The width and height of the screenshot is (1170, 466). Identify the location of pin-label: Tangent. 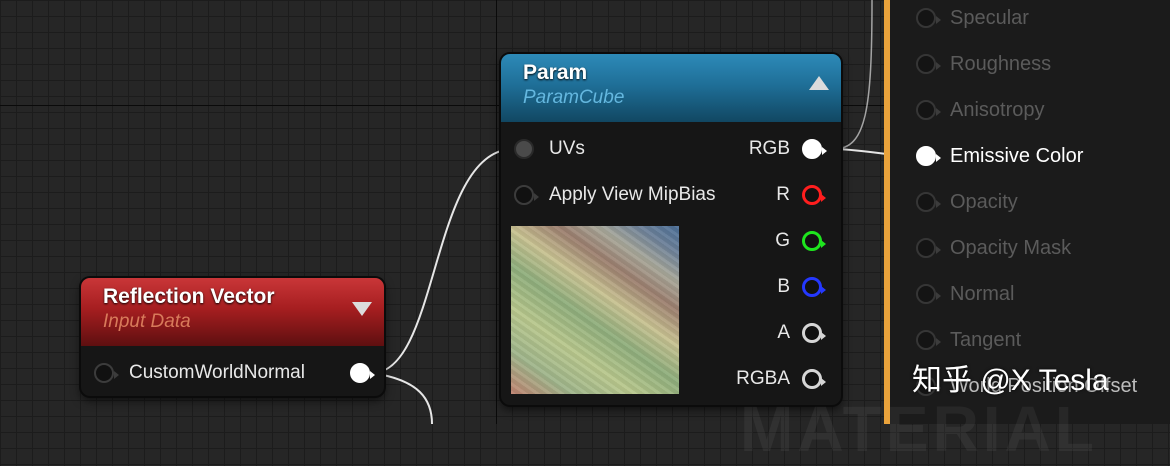
(986, 339).